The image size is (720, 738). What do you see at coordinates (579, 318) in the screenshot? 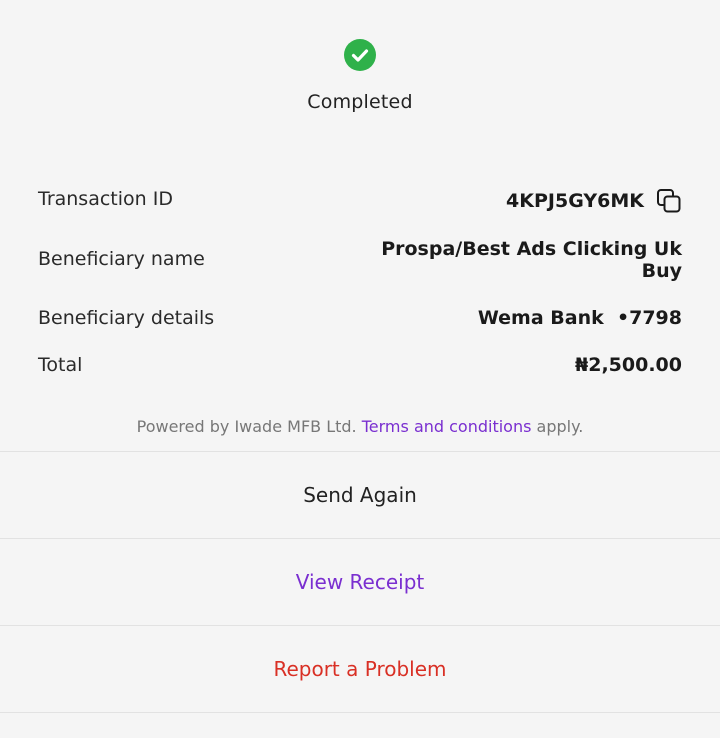
I see `beneficiary-details-value: Wema Bank •7798` at bounding box center [579, 318].